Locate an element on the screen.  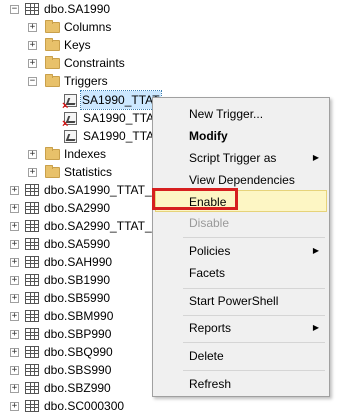
node-label: dbo.SA2990_TTAT_LO is located at coordinates (98, 226).